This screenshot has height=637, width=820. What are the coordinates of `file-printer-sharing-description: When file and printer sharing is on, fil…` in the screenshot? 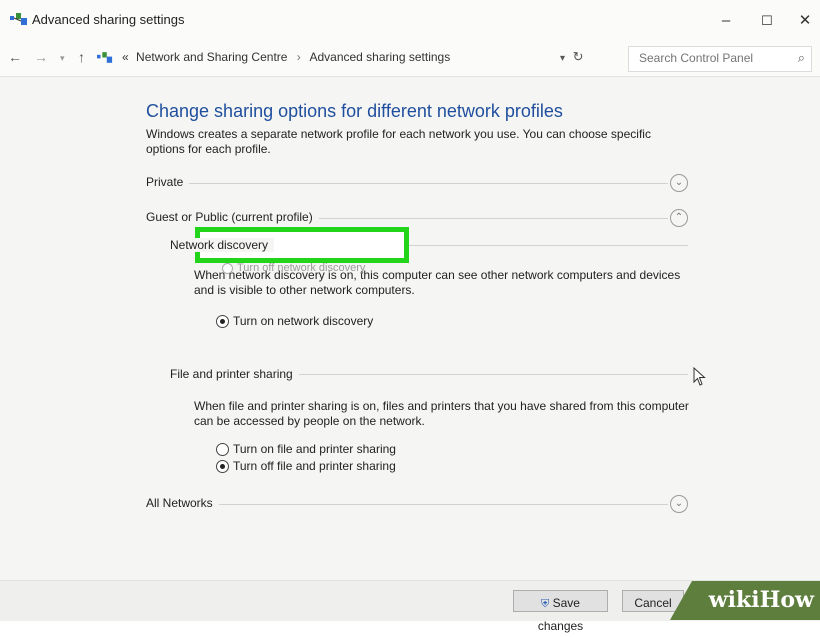 It's located at (441, 413).